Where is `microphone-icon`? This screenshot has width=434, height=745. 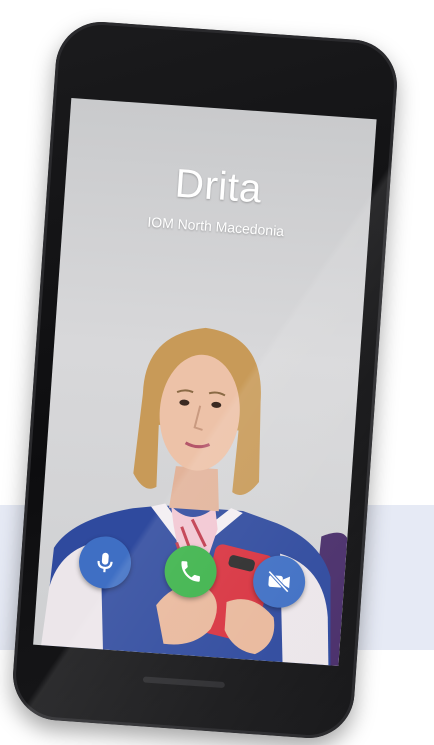 microphone-icon is located at coordinates (105, 562).